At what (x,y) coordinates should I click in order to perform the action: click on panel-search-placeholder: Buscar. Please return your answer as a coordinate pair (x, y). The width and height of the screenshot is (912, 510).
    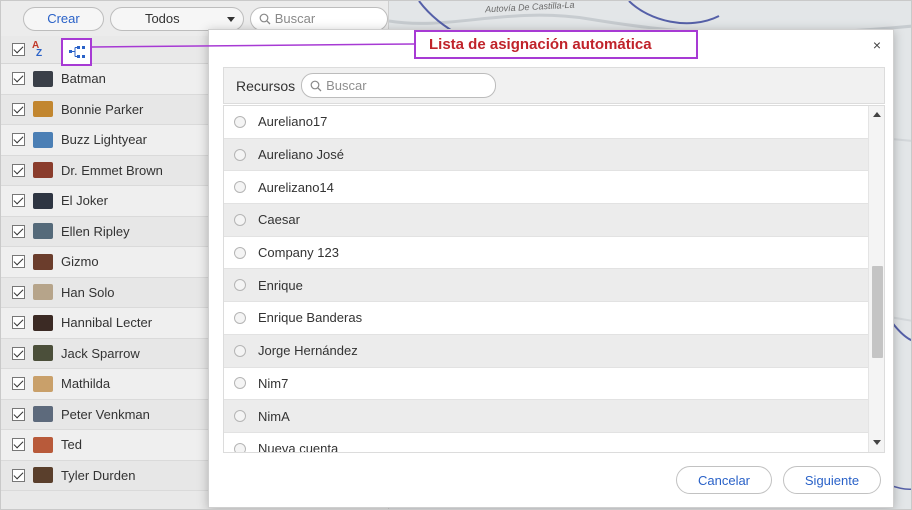
    Looking at the image, I should click on (295, 18).